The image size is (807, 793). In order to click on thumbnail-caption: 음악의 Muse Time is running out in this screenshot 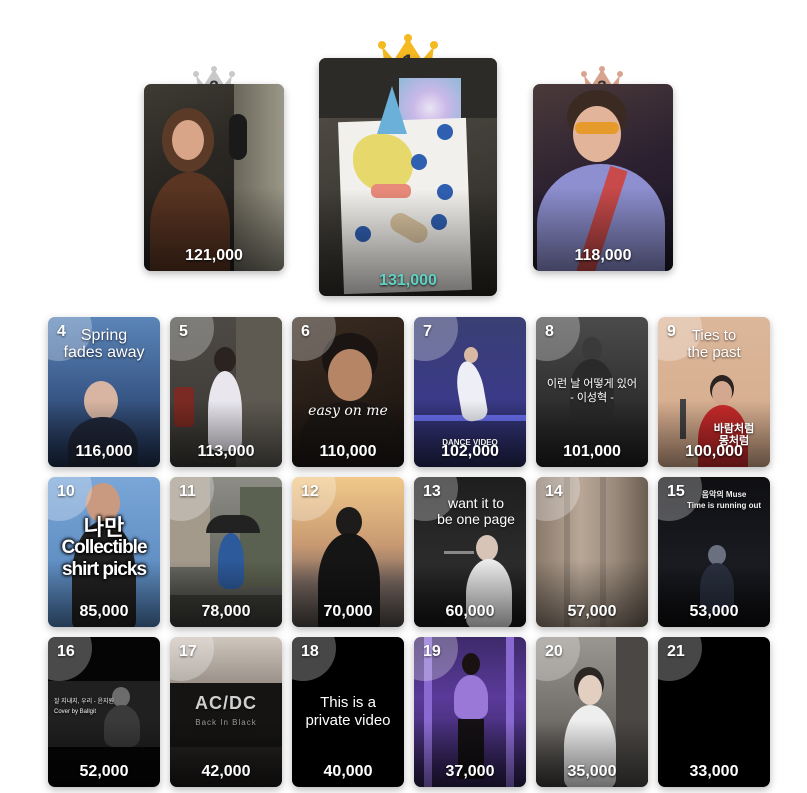, I will do `click(724, 500)`.